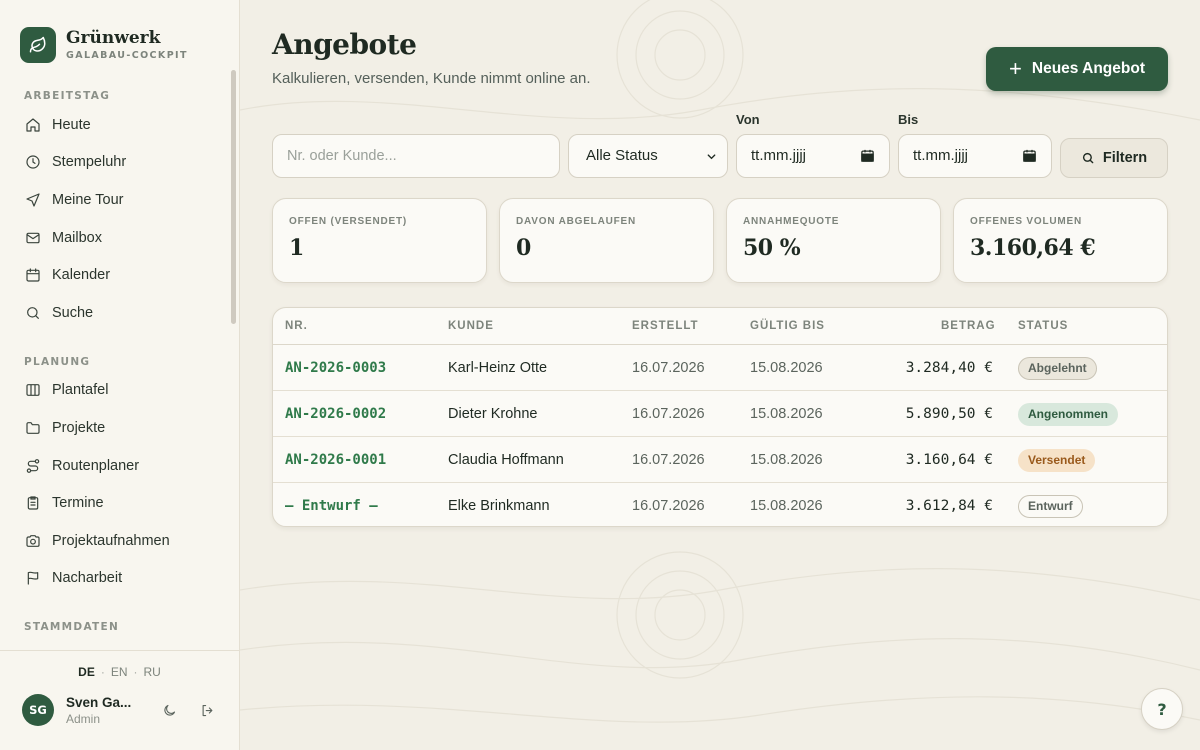  Describe the element at coordinates (114, 313) in the screenshot. I see `sidebar-item-suche: Suche` at that location.